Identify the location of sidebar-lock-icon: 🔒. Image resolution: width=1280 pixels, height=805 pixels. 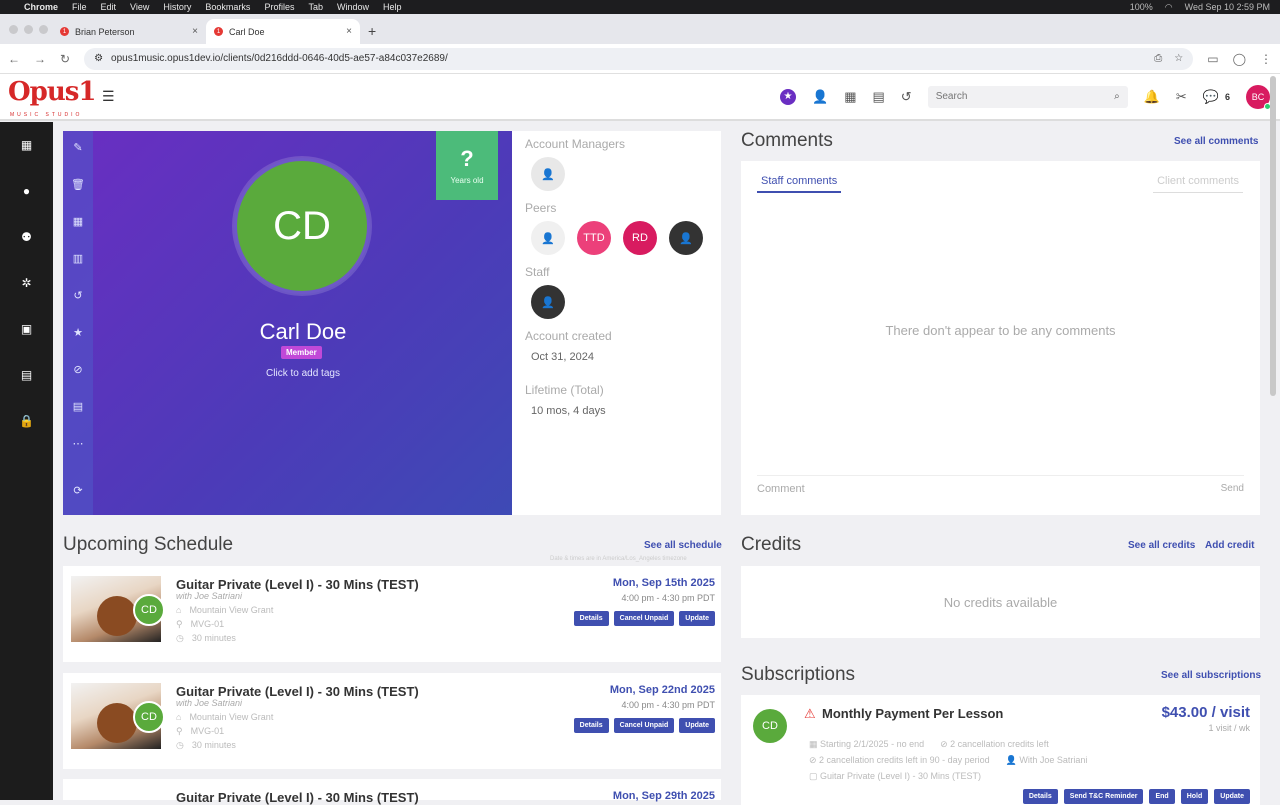
(26, 424).